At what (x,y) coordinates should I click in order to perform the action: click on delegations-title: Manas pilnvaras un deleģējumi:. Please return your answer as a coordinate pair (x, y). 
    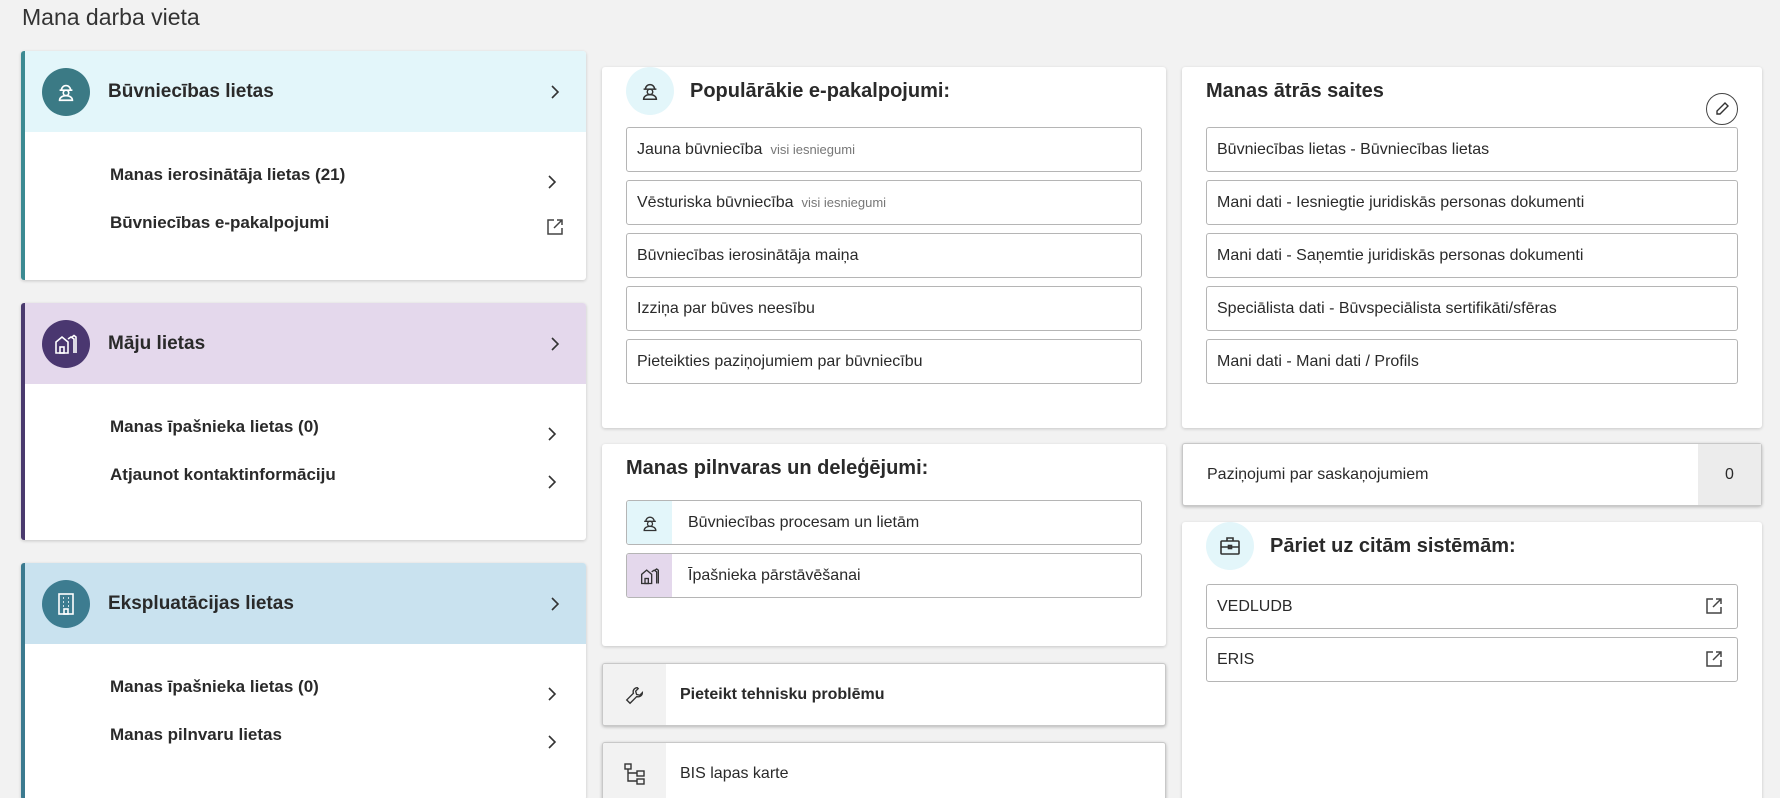
    Looking at the image, I should click on (777, 467).